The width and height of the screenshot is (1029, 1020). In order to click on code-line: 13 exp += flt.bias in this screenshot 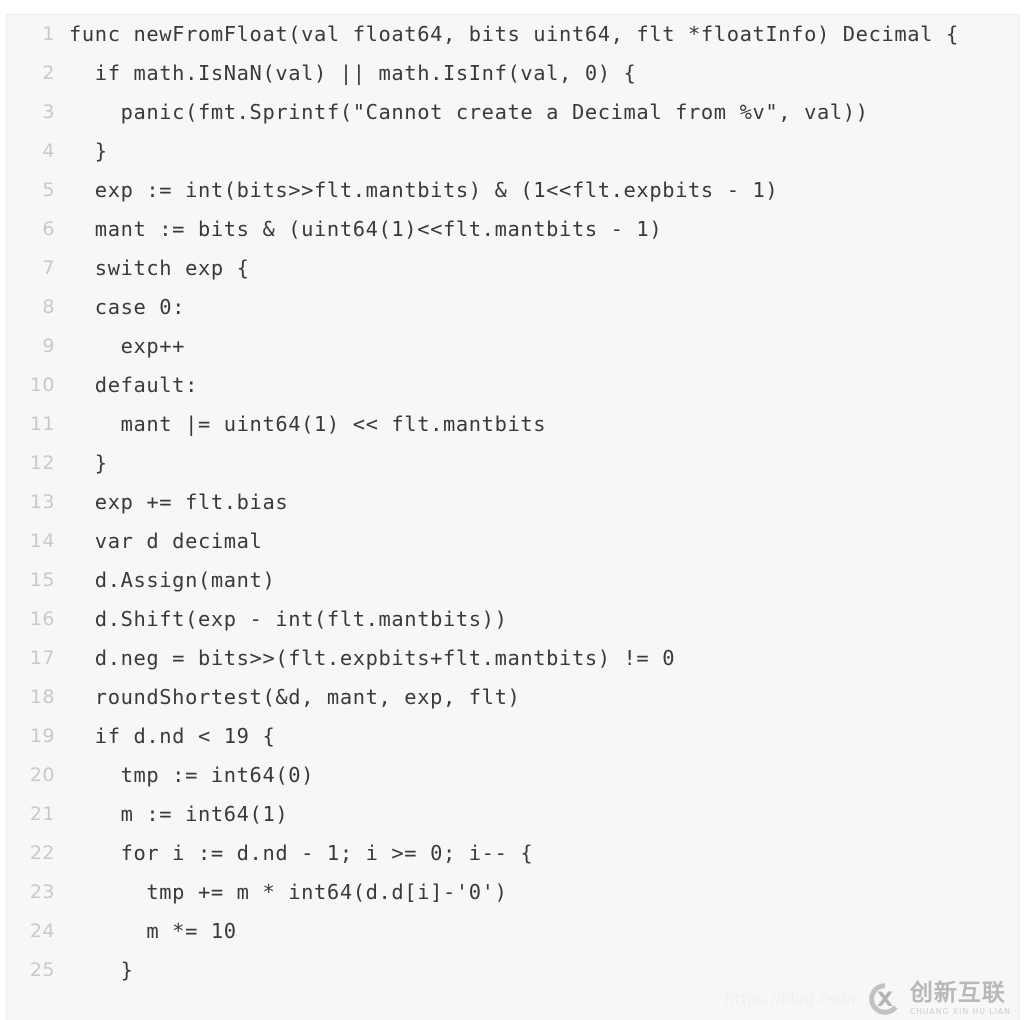, I will do `click(513, 502)`.